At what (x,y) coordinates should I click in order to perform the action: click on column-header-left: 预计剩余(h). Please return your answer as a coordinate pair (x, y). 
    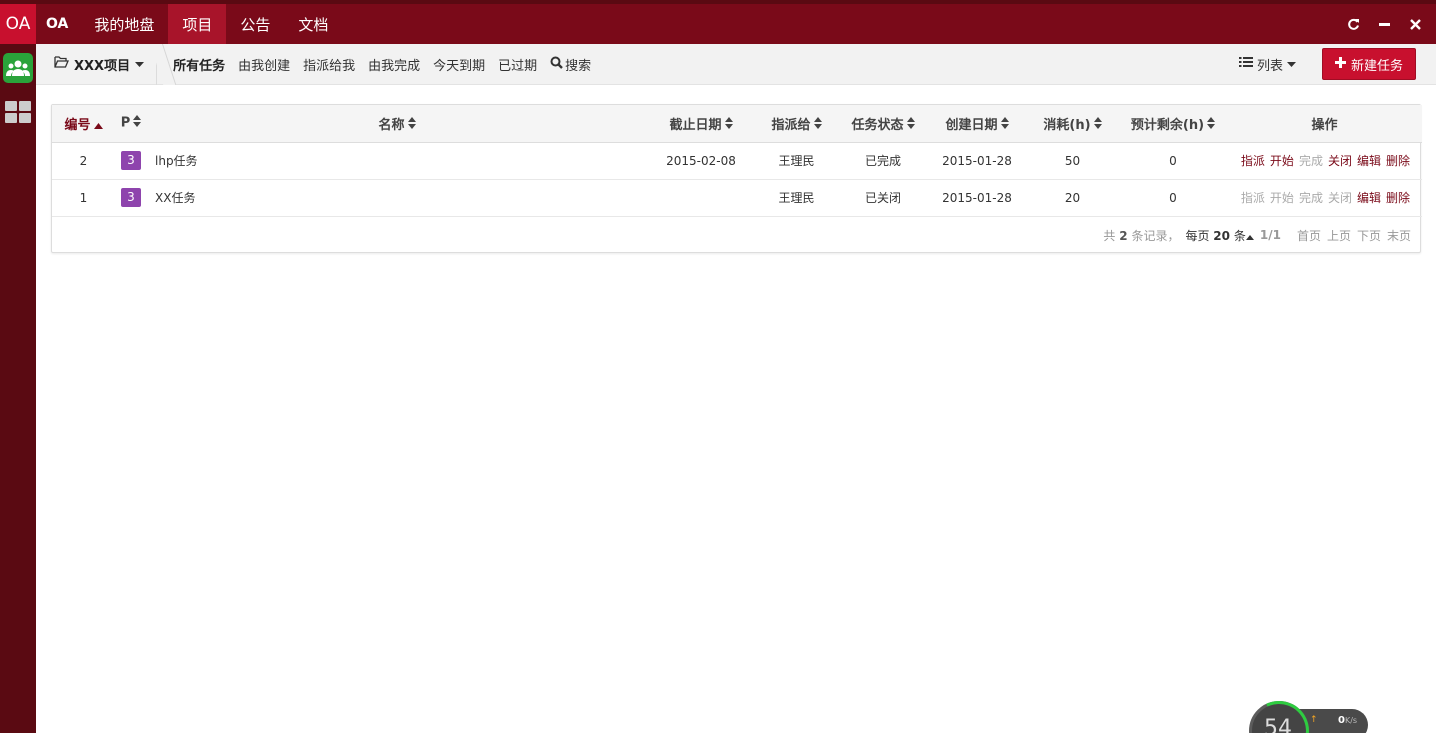
    Looking at the image, I should click on (1173, 124).